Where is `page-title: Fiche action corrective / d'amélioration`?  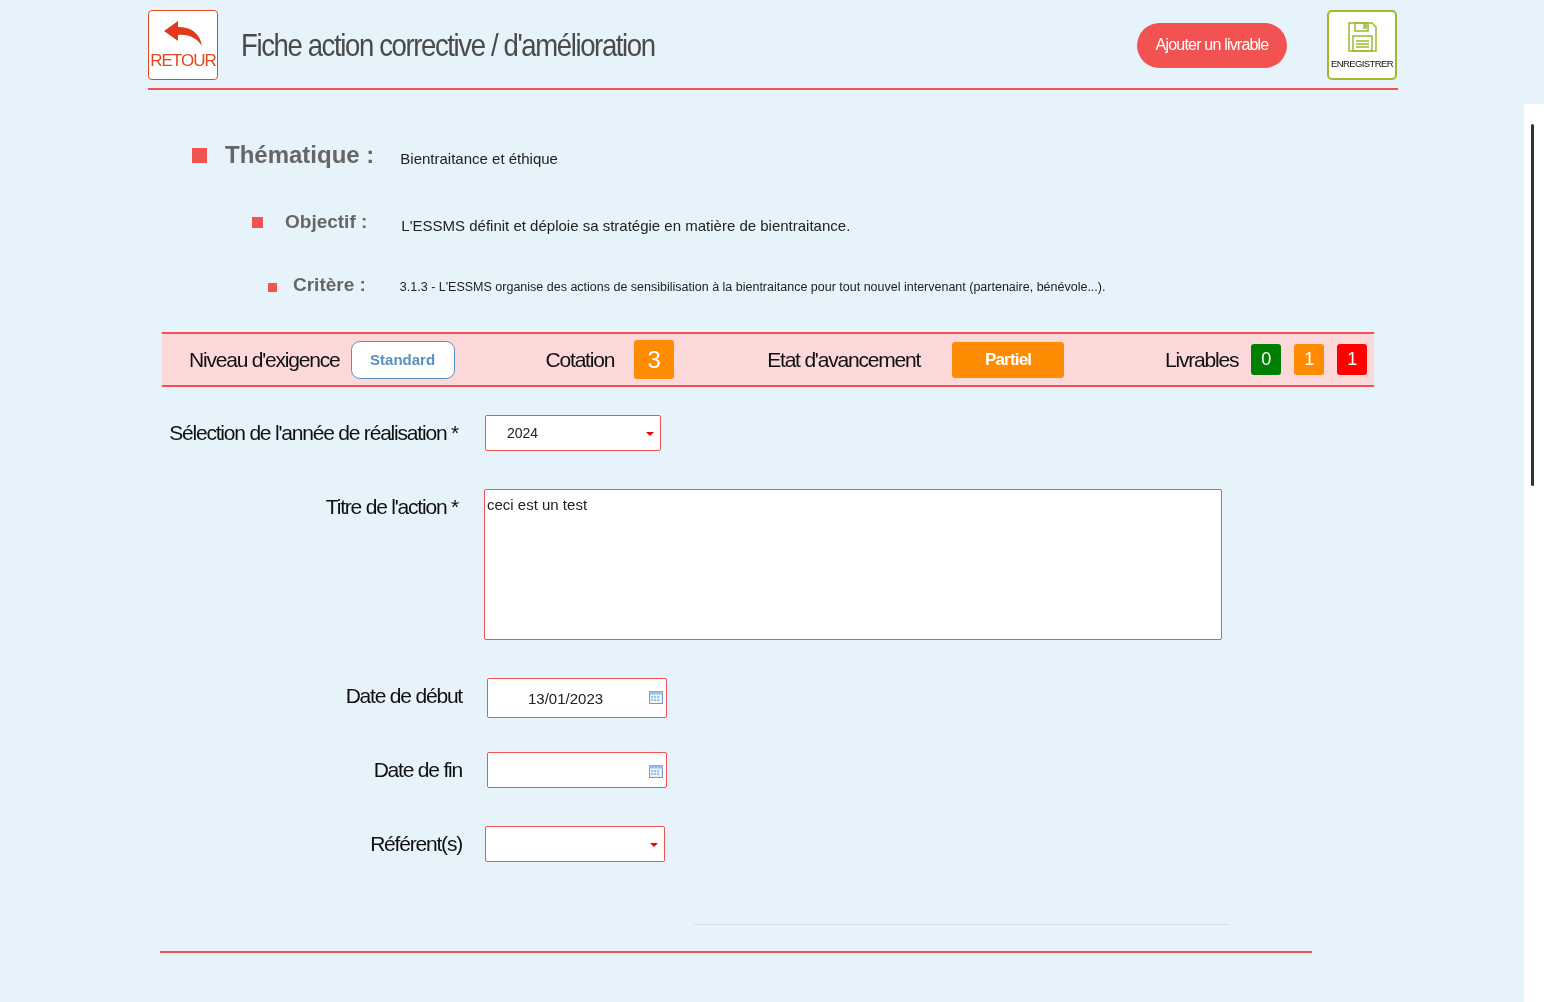 page-title: Fiche action corrective / d'amélioration is located at coordinates (448, 45).